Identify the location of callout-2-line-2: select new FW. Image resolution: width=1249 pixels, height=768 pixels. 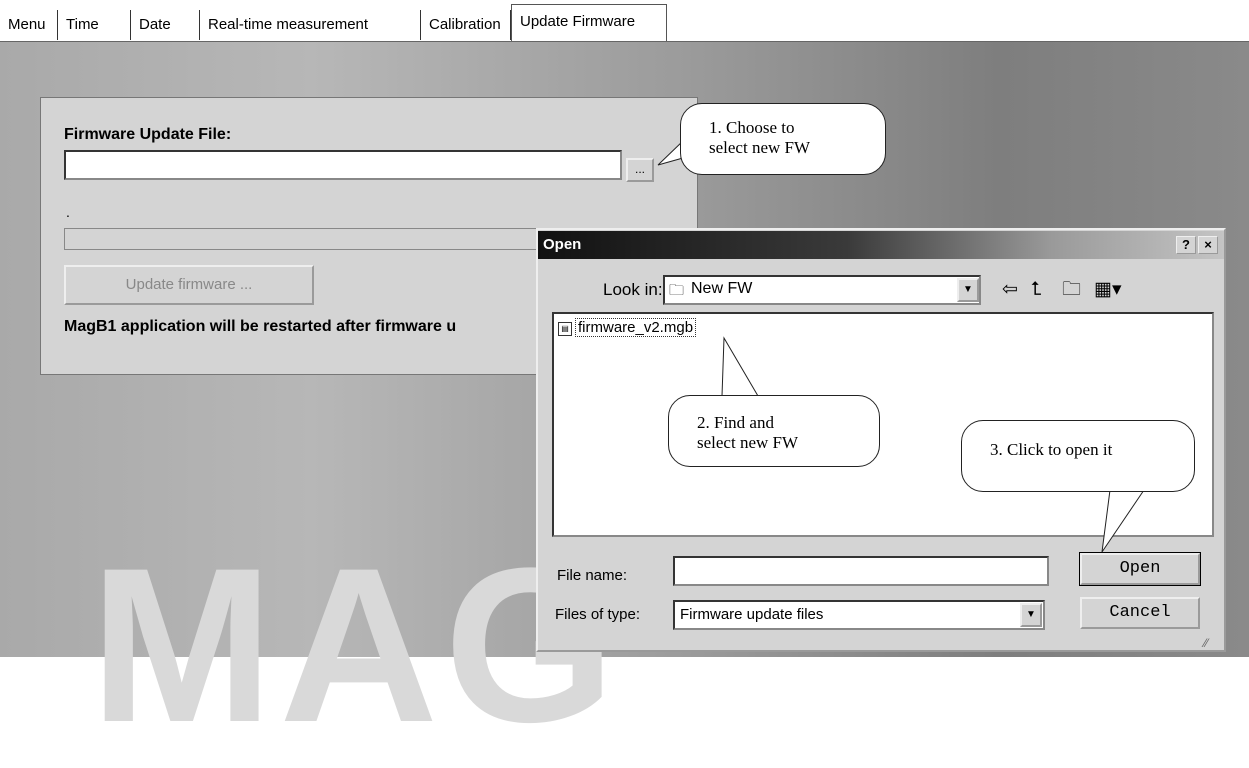
(748, 442).